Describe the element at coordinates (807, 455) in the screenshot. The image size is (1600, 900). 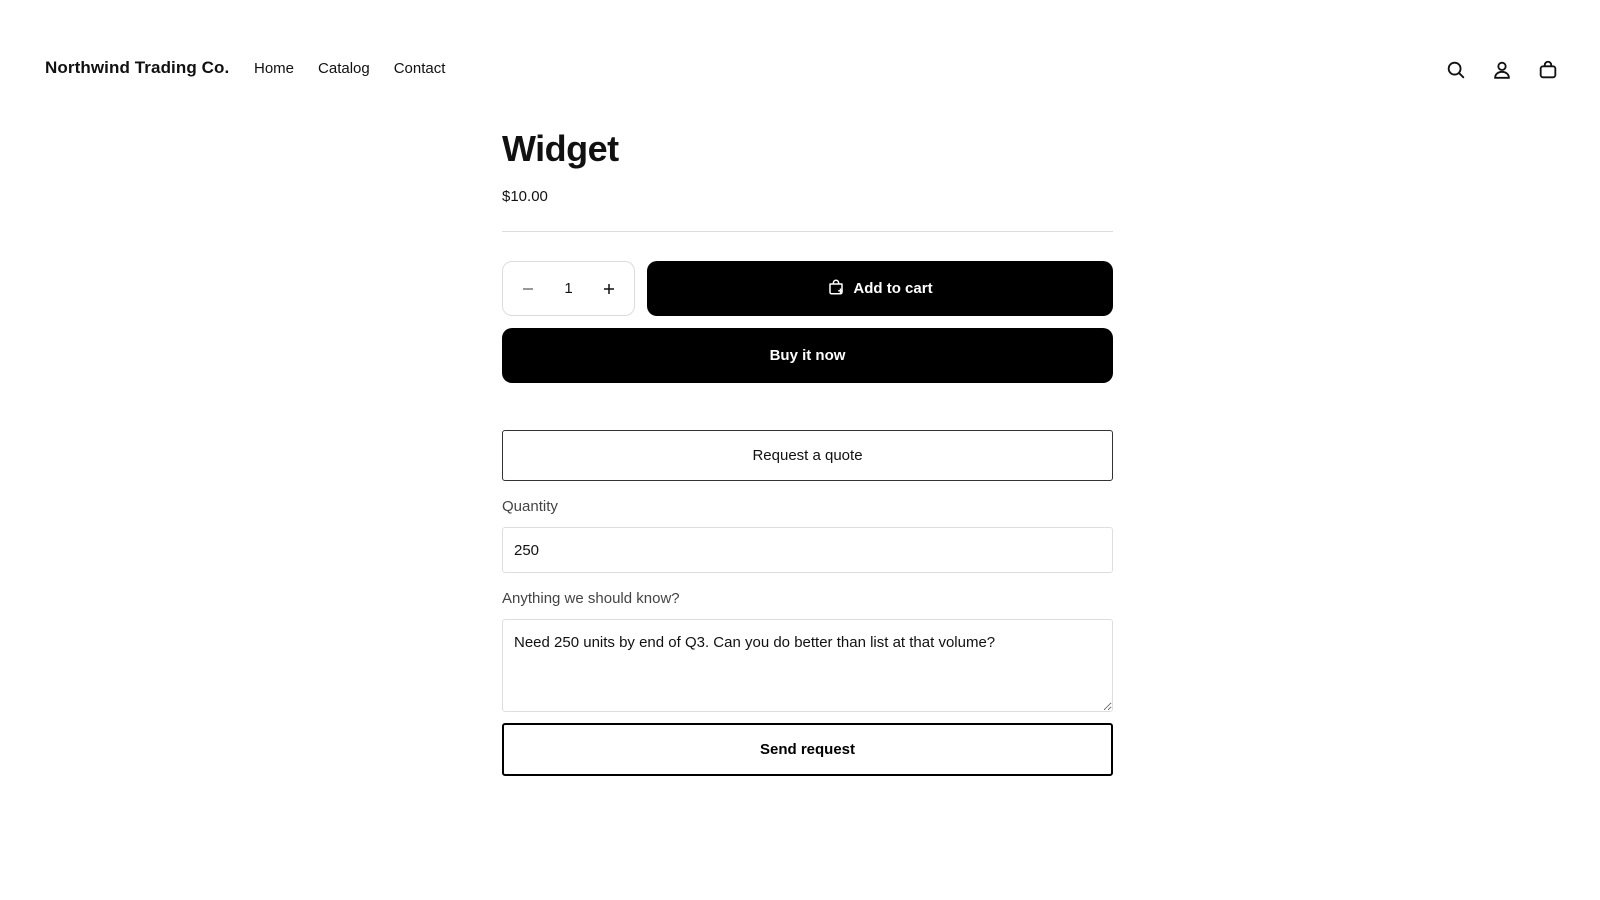
I see `request-quote-button: Request a quote` at that location.